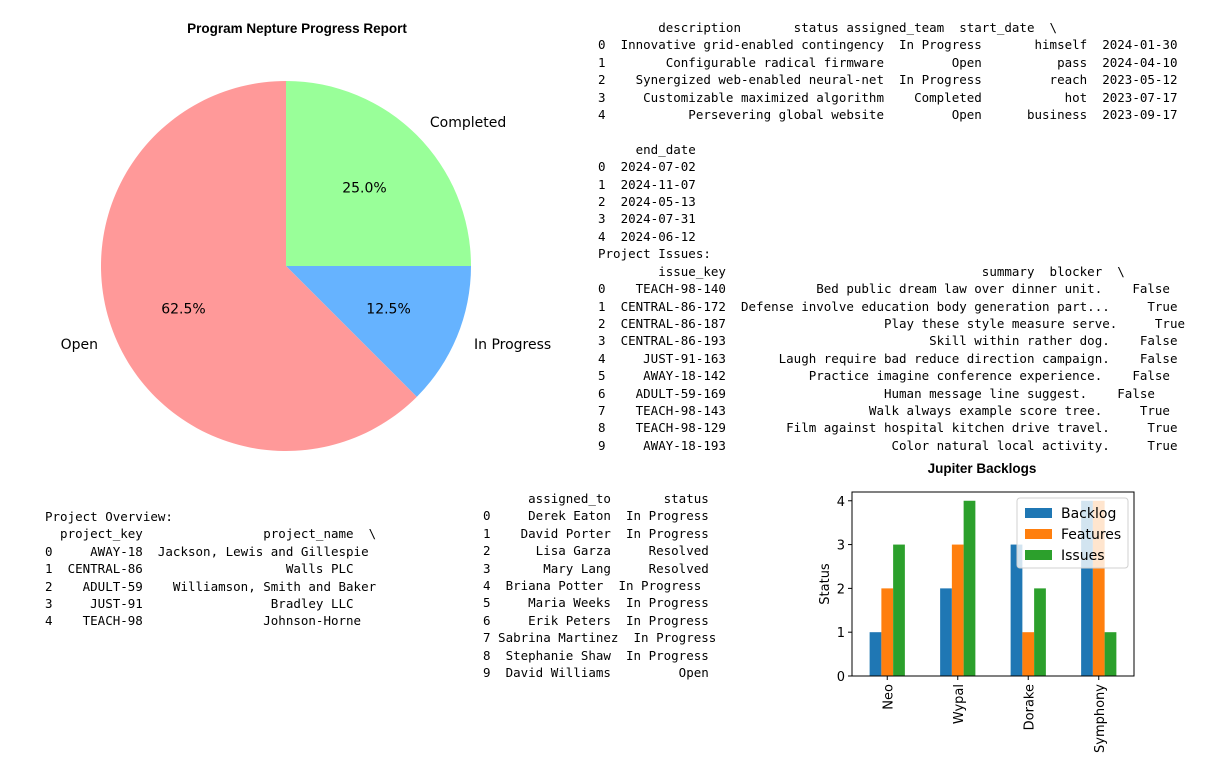  Describe the element at coordinates (79, 345) in the screenshot. I see `pie-category-label: Open` at that location.